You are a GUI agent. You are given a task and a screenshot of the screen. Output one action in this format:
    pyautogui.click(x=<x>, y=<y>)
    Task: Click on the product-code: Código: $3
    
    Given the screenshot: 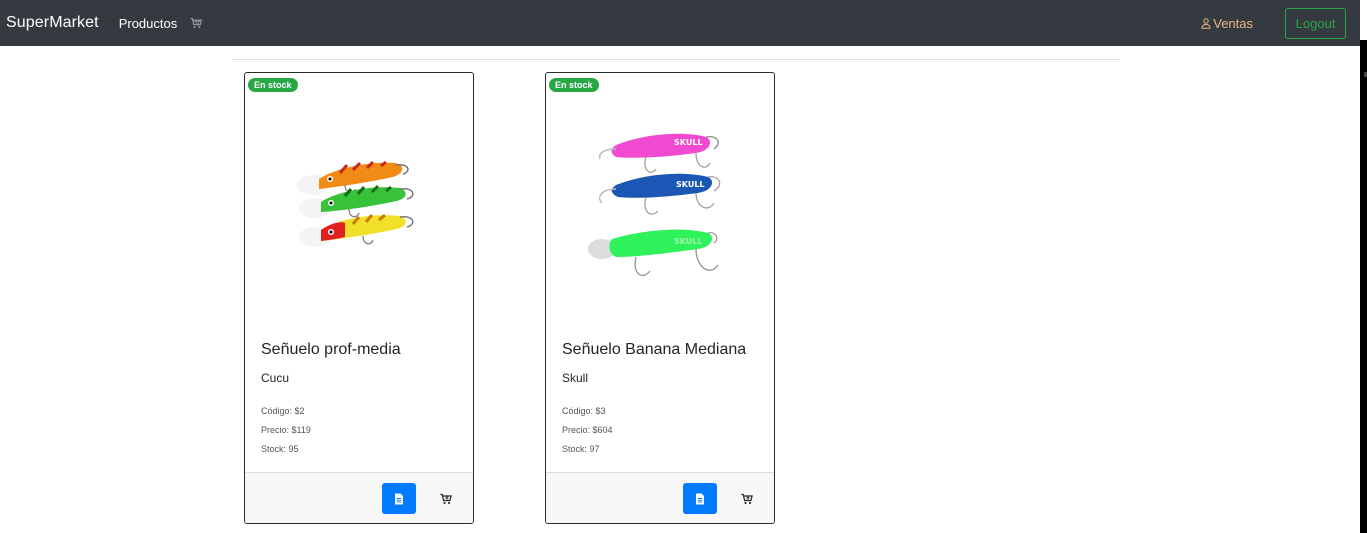 What is the action you would take?
    pyautogui.click(x=584, y=411)
    